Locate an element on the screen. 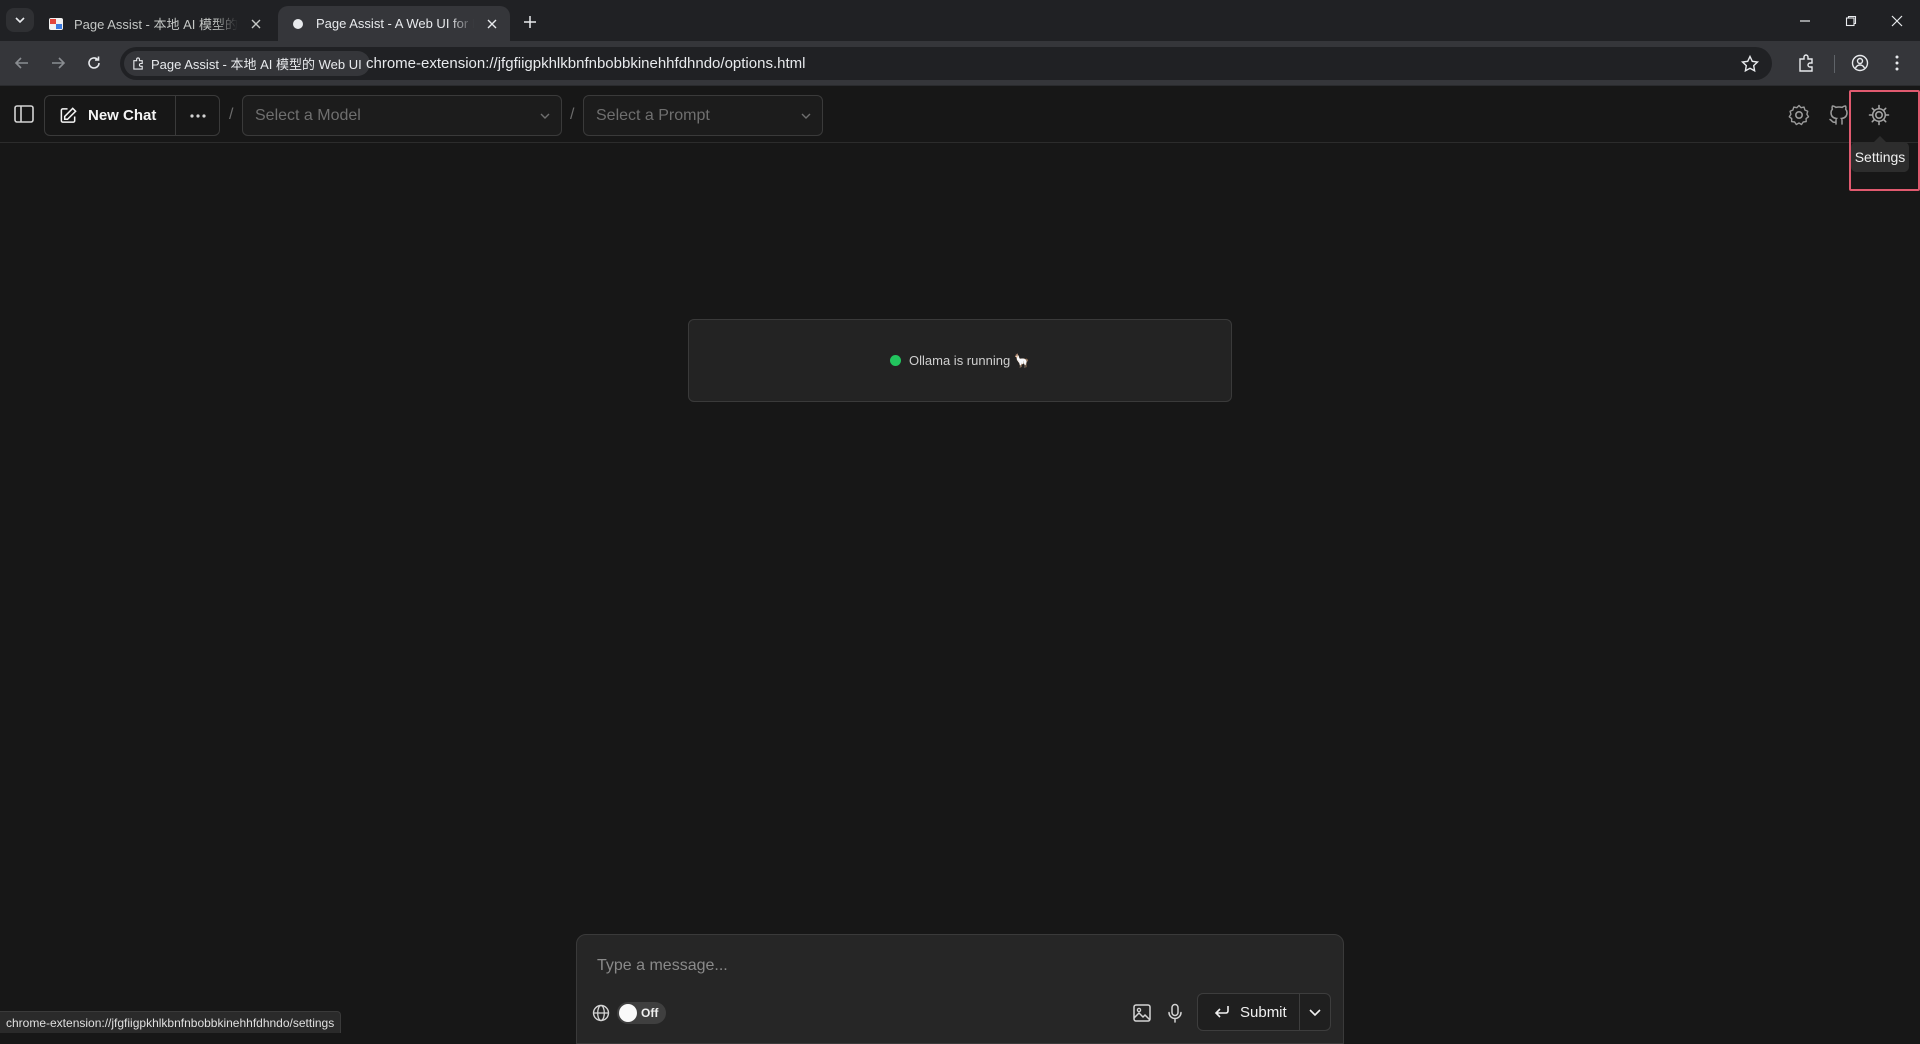 Image resolution: width=1920 pixels, height=1044 pixels. profile-button is located at coordinates (1860, 63).